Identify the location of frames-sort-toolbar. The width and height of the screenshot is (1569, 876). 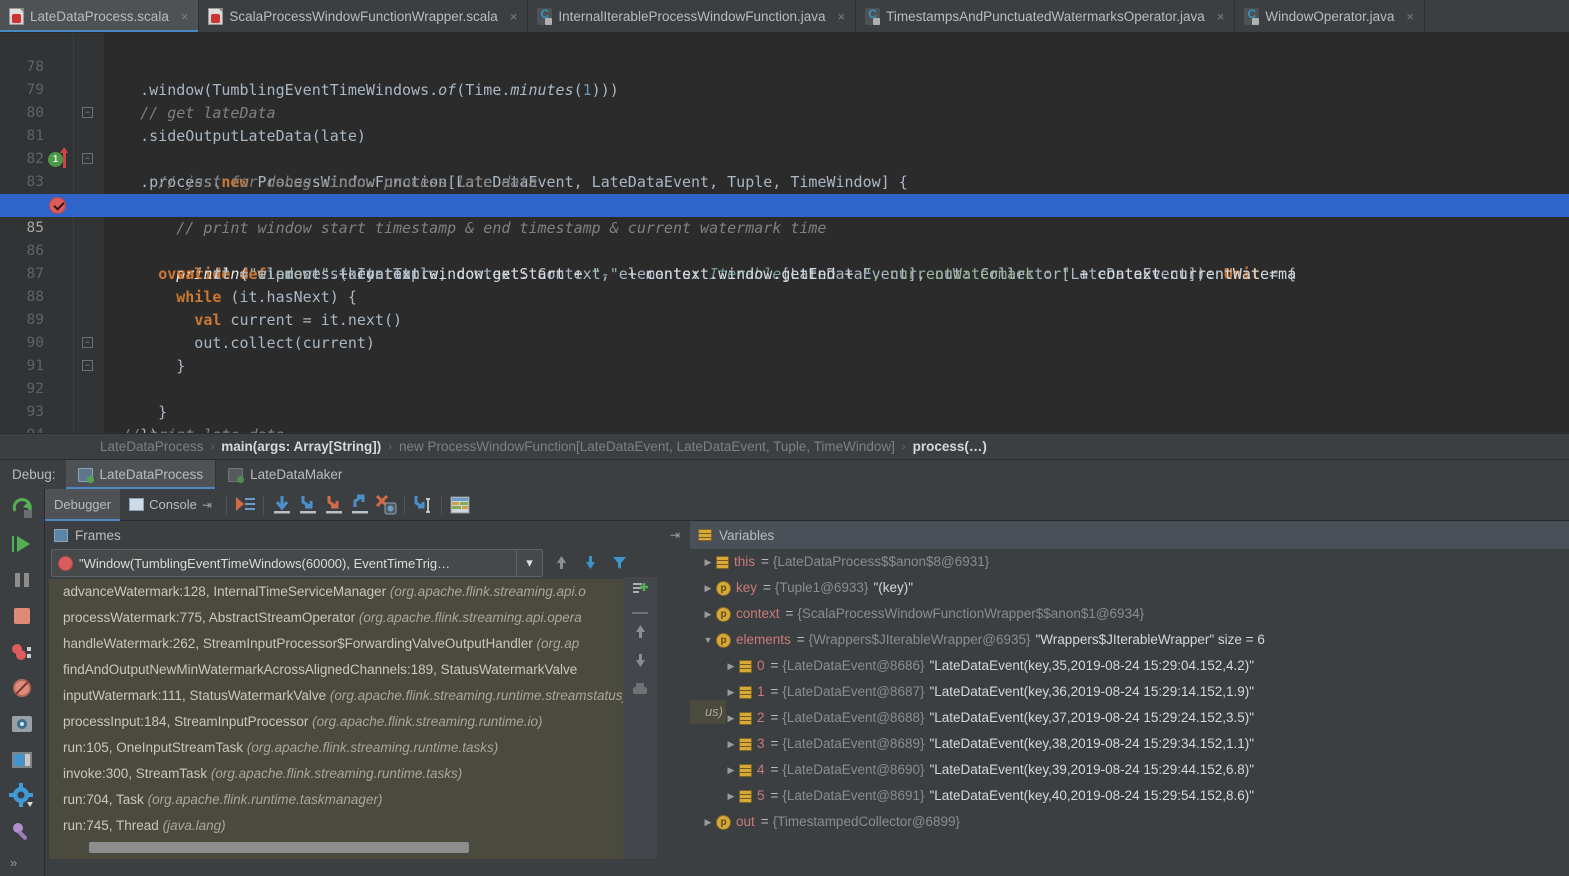
(618, 564).